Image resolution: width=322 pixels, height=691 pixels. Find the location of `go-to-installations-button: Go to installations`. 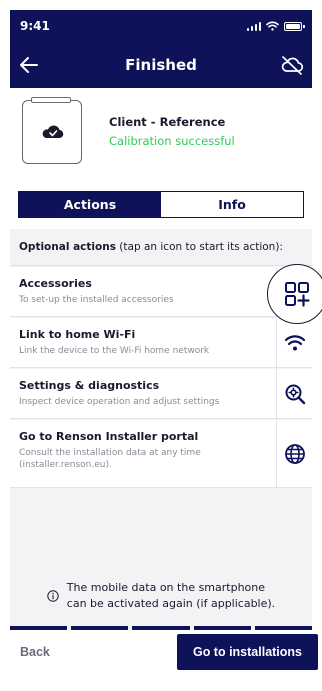

go-to-installations-button: Go to installations is located at coordinates (247, 652).